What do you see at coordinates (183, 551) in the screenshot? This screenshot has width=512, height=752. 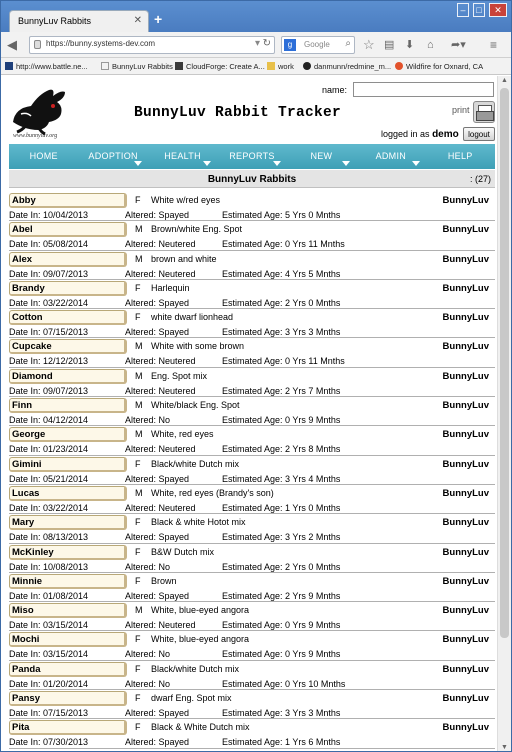 I see `rabbit-description: B&W Dutch mix` at bounding box center [183, 551].